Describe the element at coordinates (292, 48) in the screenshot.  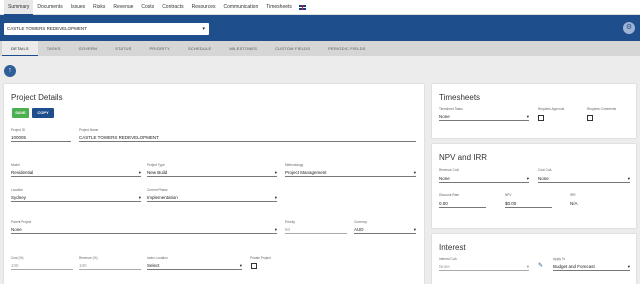
I see `tab-custom-fields: CUSTOM FIELDS` at that location.